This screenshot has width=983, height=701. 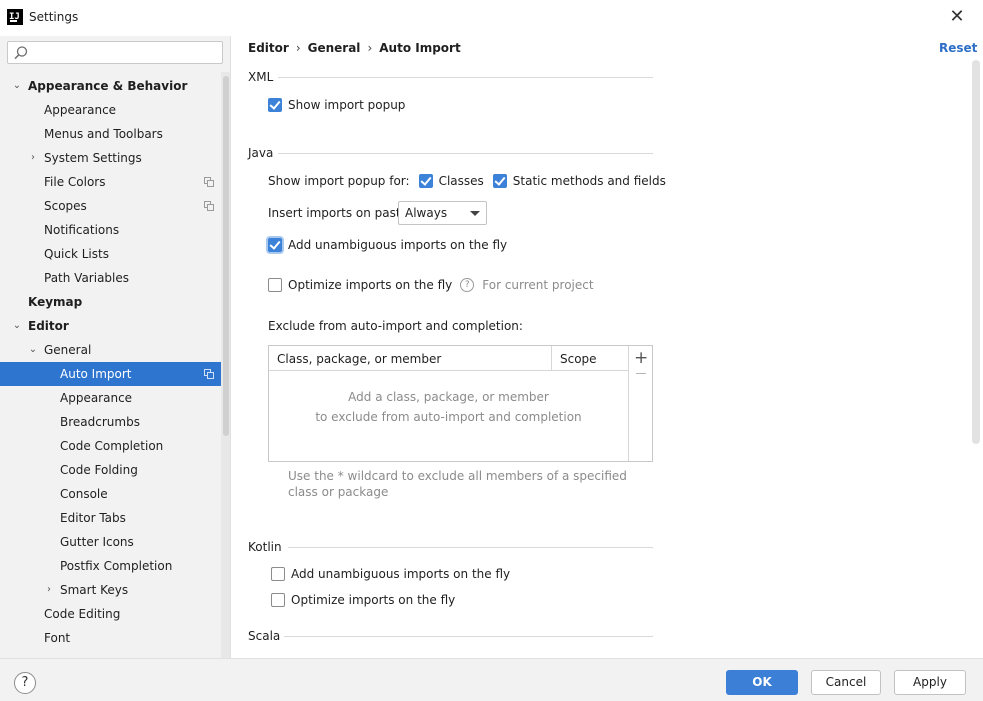 I want to click on table-toolbar: +, so click(x=640, y=403).